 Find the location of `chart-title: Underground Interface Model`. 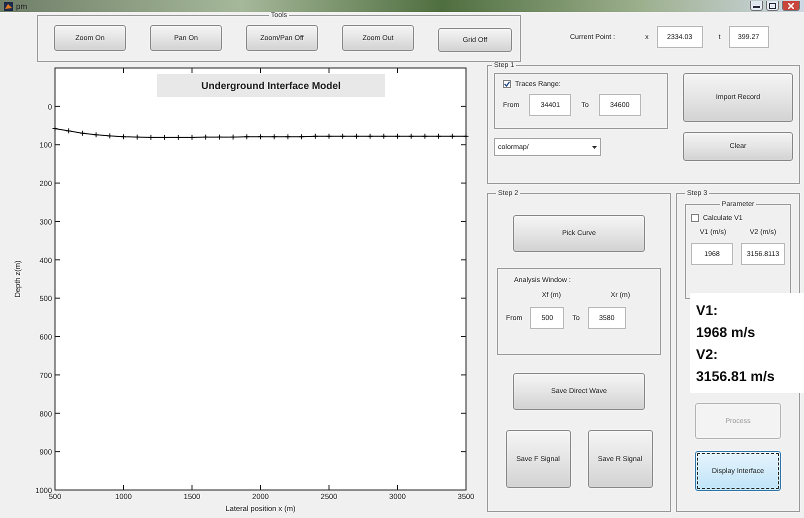

chart-title: Underground Interface Model is located at coordinates (271, 86).